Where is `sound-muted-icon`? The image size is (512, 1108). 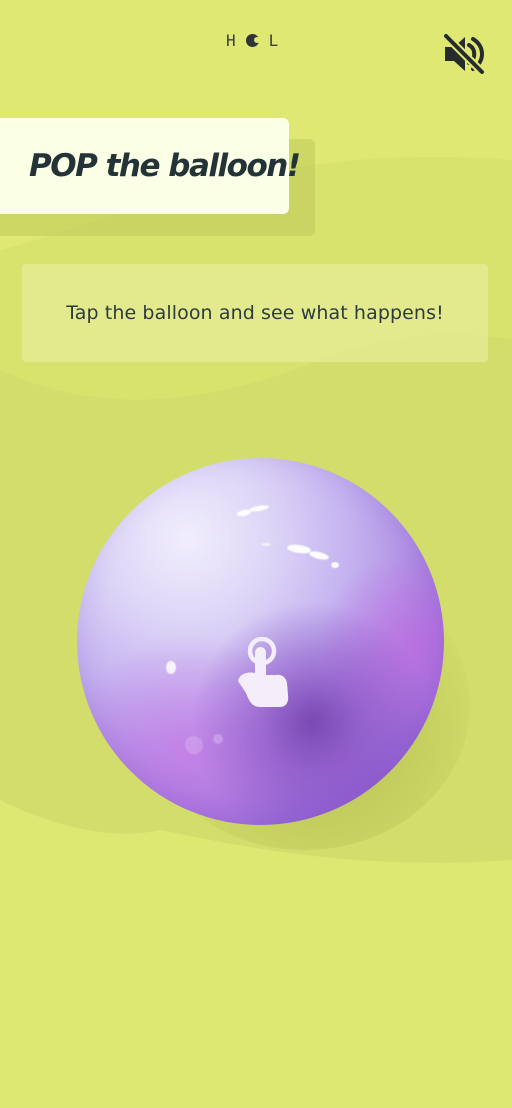
sound-muted-icon is located at coordinates (464, 54).